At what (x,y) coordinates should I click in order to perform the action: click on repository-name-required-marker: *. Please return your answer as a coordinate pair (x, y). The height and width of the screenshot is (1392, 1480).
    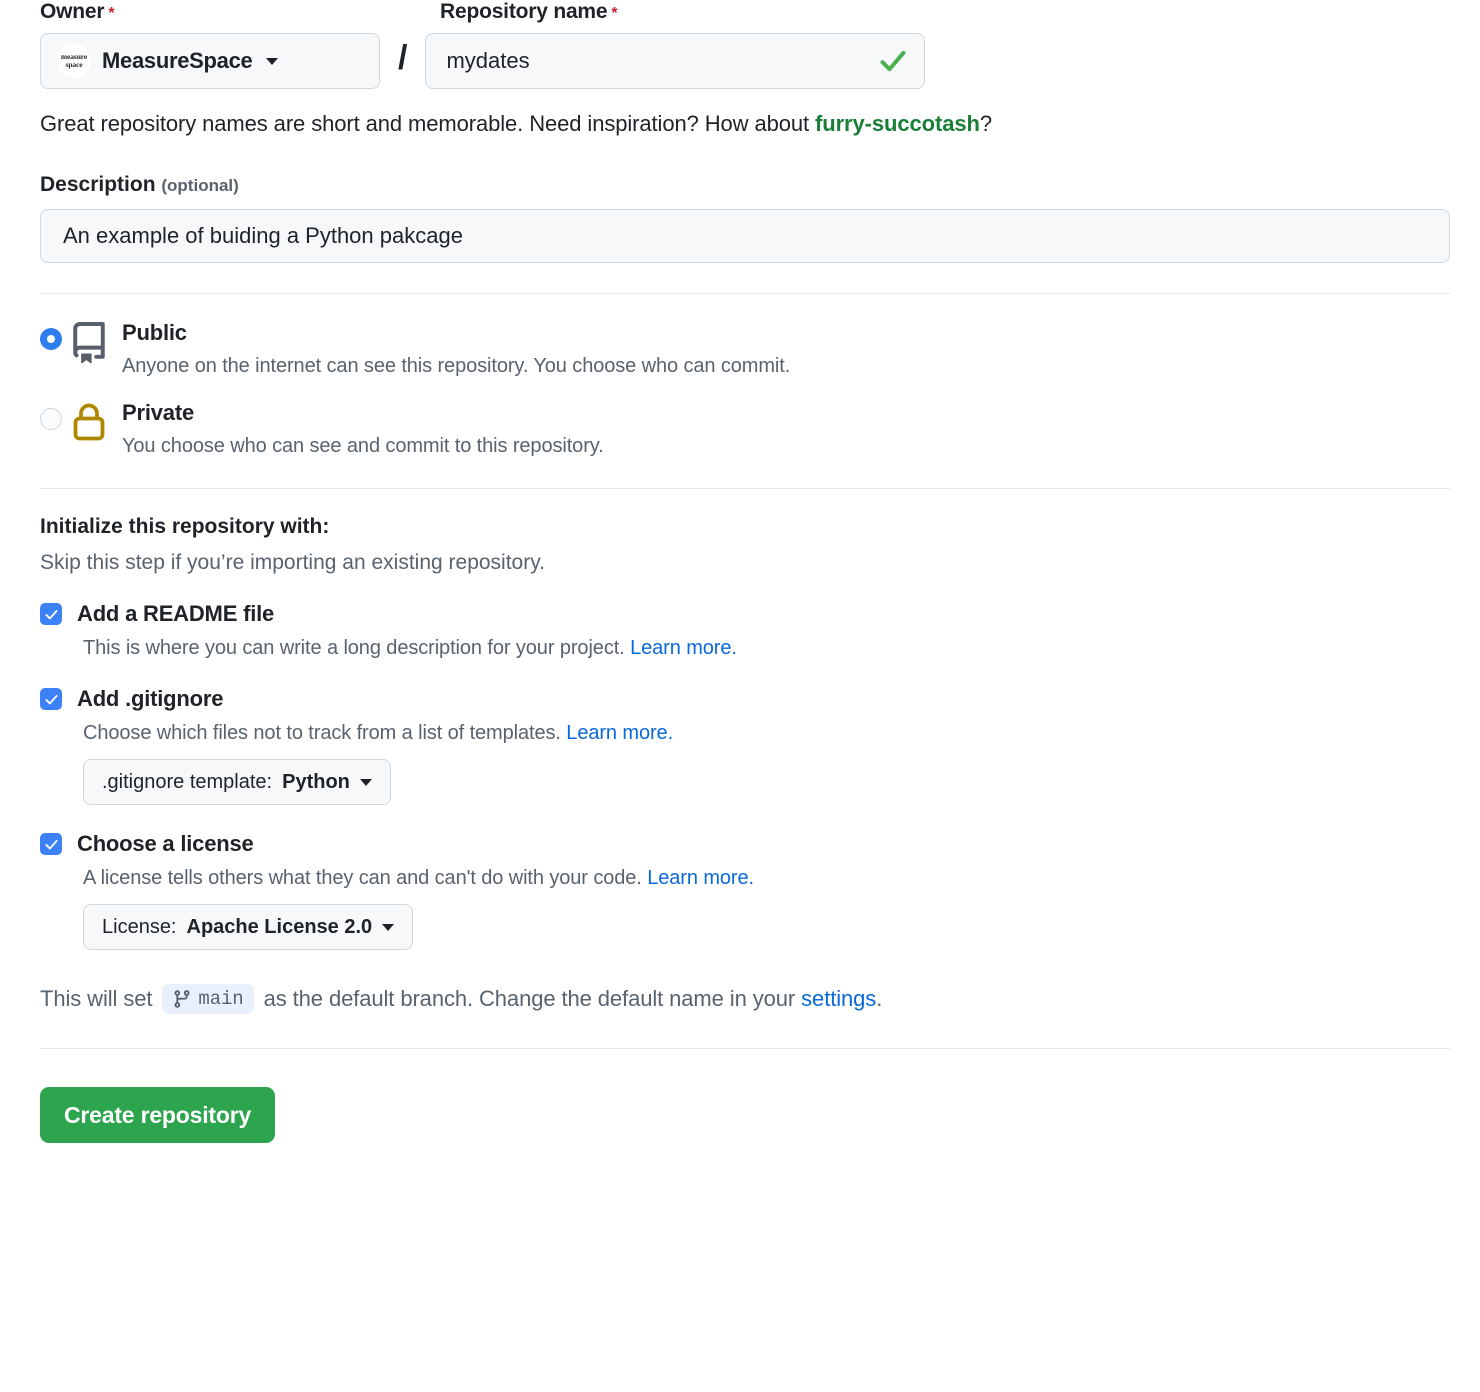
    Looking at the image, I should click on (614, 13).